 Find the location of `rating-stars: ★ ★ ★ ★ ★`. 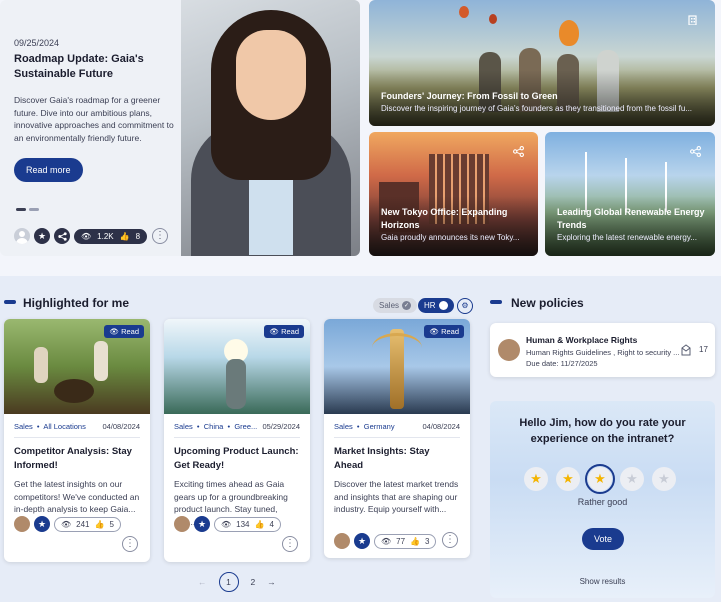

rating-stars: ★ ★ ★ ★ ★ is located at coordinates (600, 479).